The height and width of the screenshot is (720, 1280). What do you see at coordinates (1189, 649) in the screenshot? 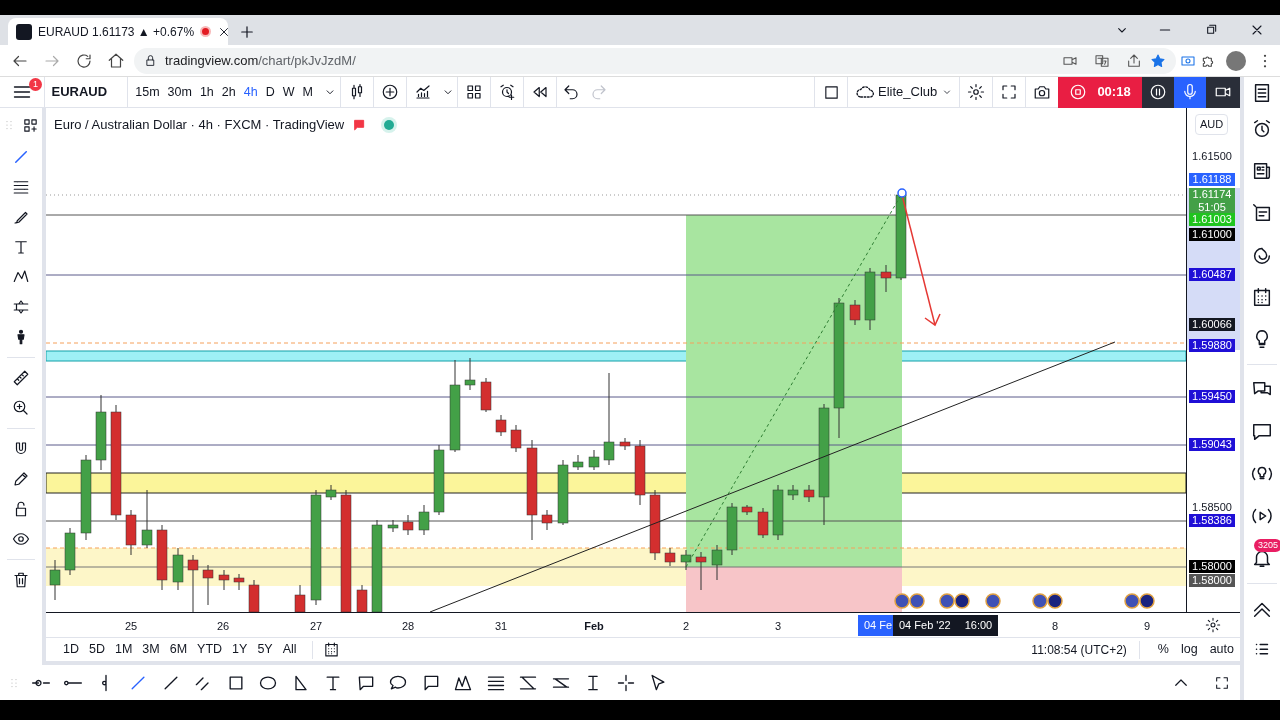
I see `scale-option: log` at bounding box center [1189, 649].